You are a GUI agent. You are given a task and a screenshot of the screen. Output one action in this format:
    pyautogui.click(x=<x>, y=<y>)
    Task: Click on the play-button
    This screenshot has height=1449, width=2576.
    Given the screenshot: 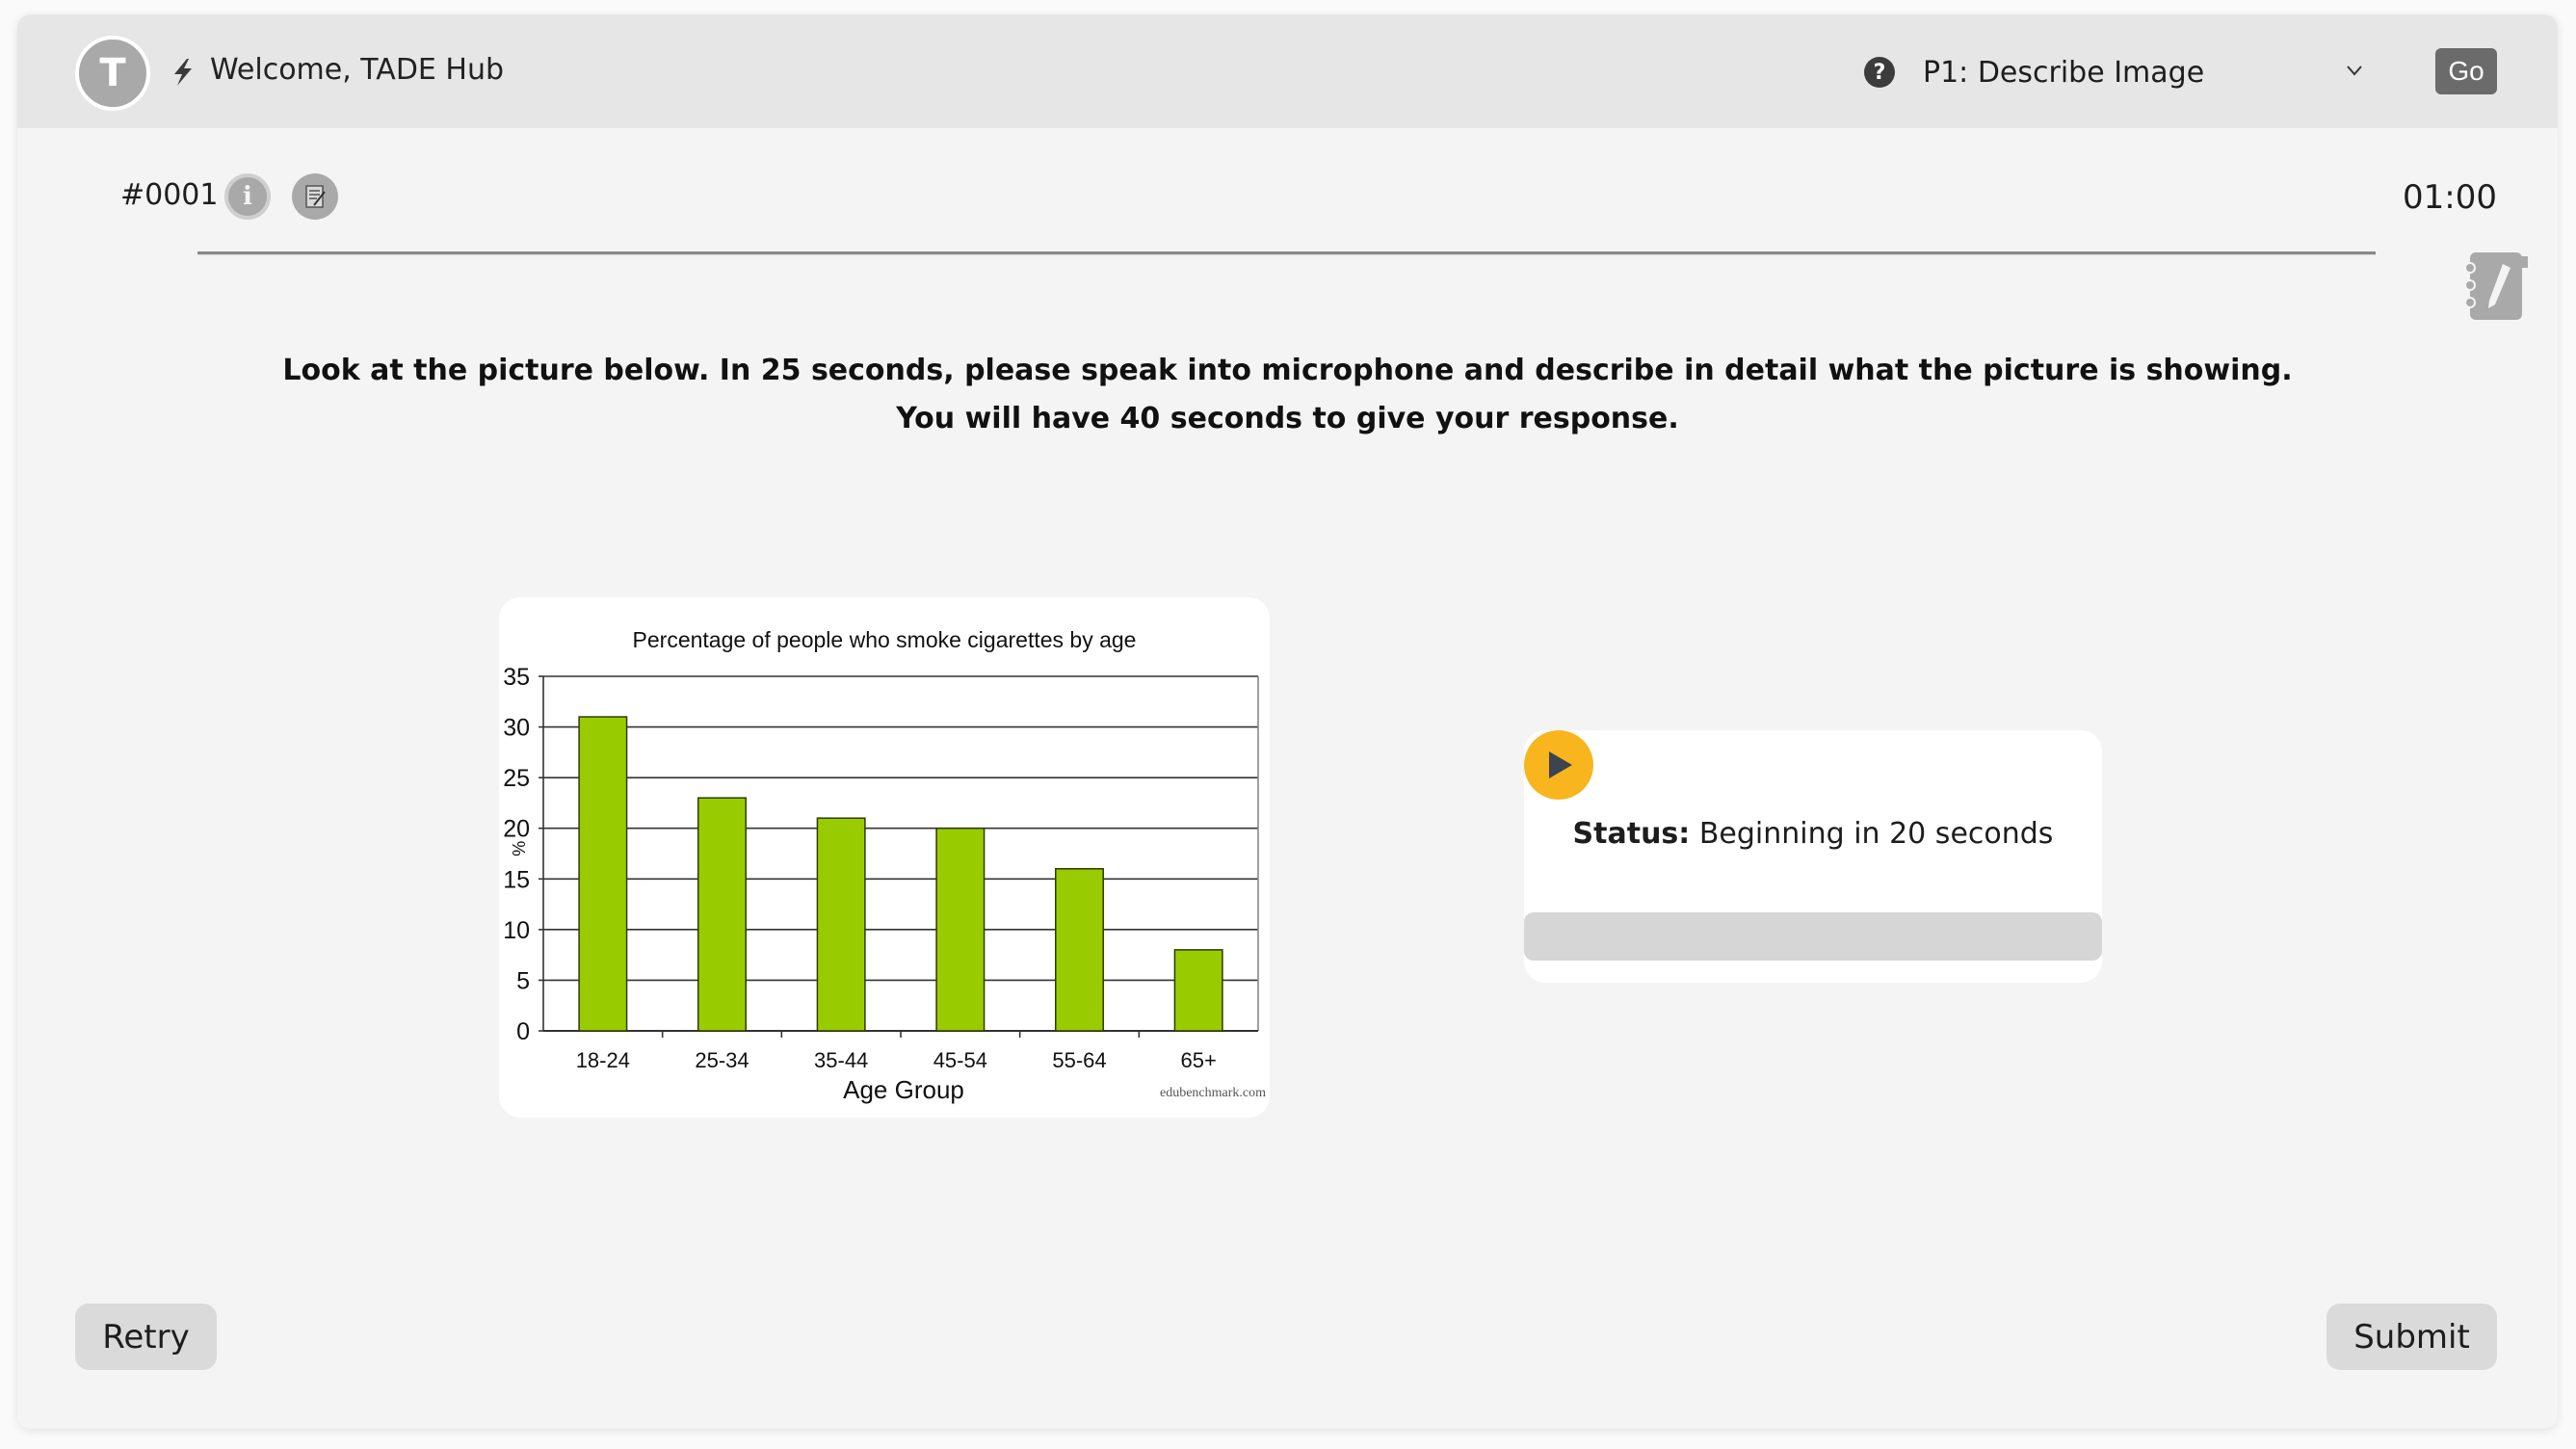 What is the action you would take?
    pyautogui.click(x=1558, y=765)
    